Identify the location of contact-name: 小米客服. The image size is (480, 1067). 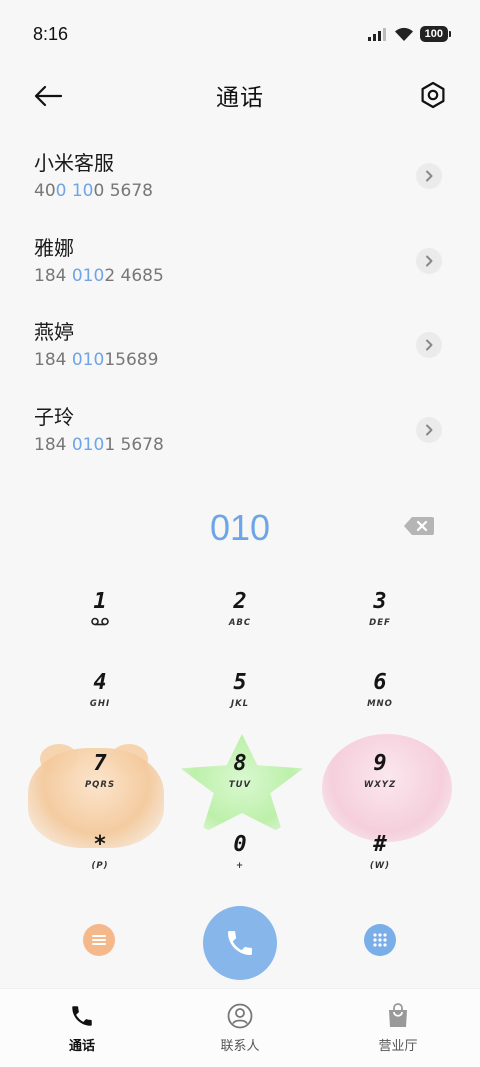
(74, 163).